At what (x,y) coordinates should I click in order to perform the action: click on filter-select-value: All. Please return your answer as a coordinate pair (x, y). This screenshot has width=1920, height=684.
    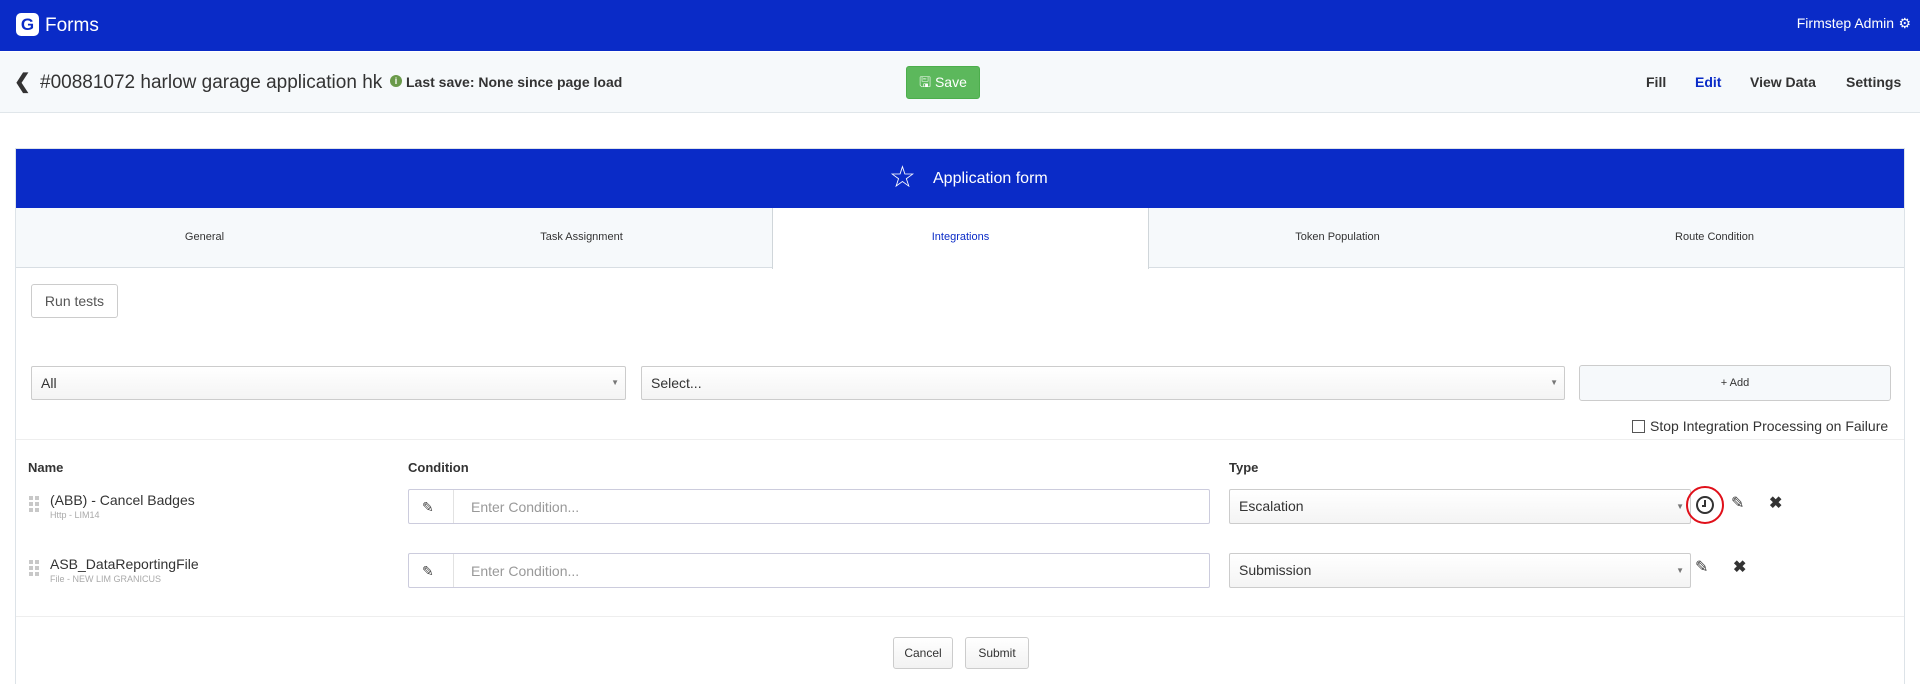
    Looking at the image, I should click on (49, 383).